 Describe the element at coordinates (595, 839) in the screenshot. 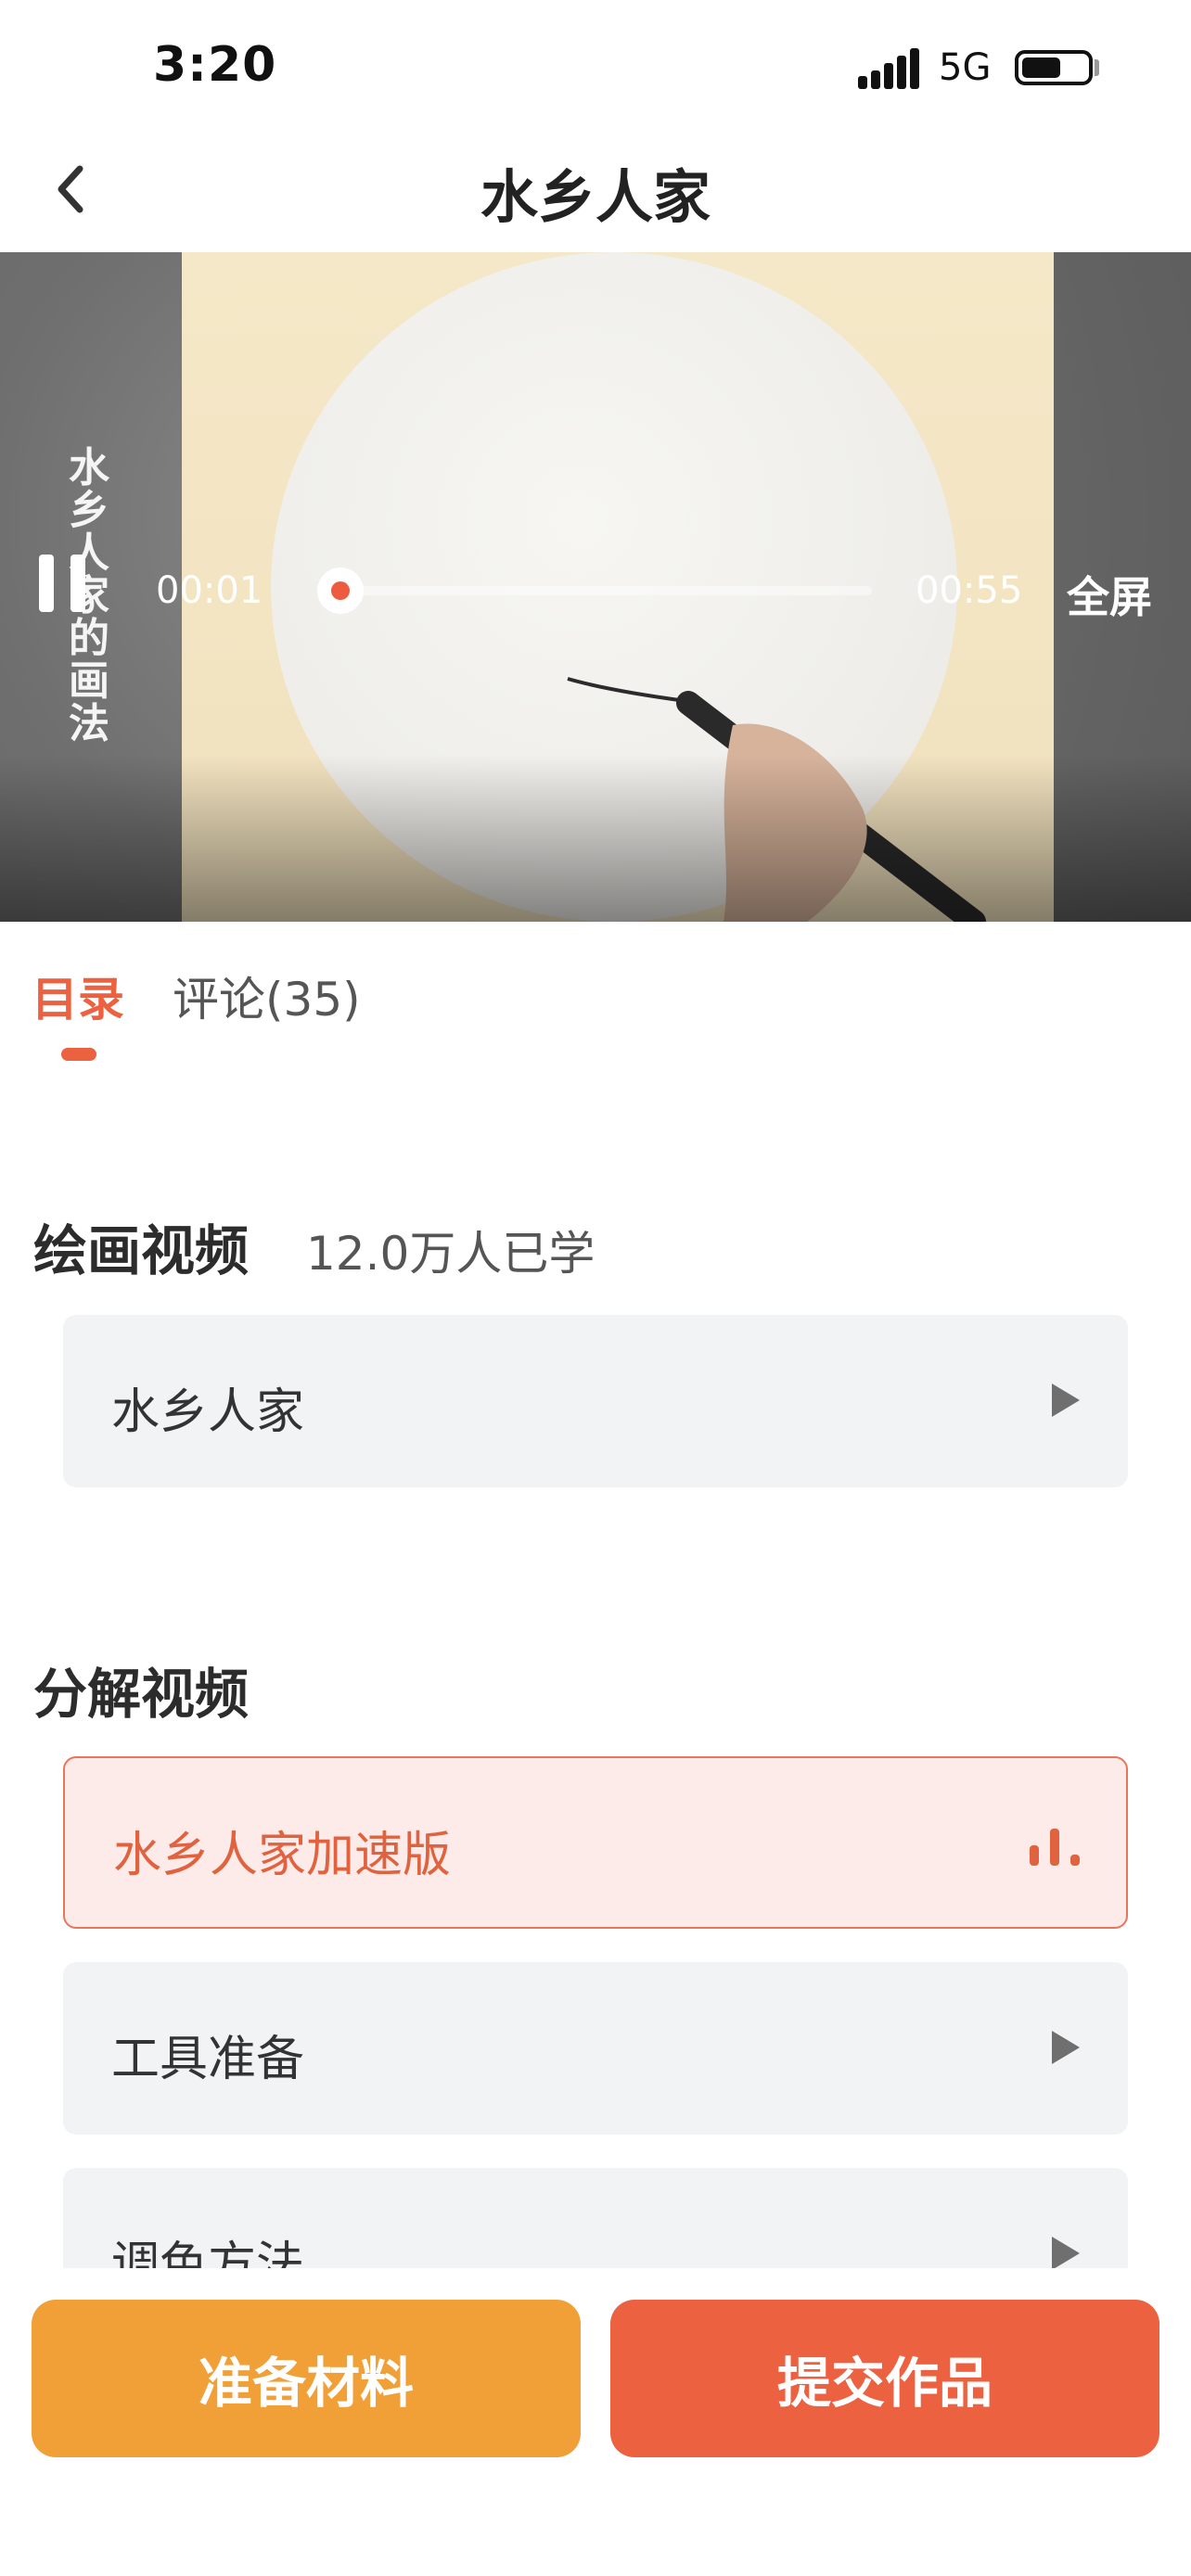

I see `video-controls-gradient` at that location.